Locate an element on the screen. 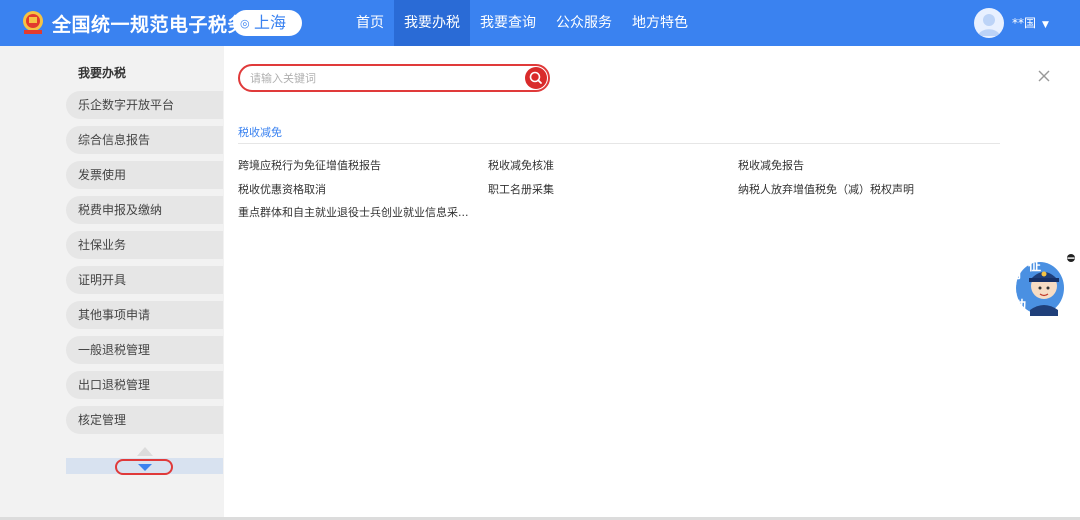 The image size is (1080, 520). link-cross-border-vat-exemption: 跨境应税行为免征增值税报告 is located at coordinates (309, 165).